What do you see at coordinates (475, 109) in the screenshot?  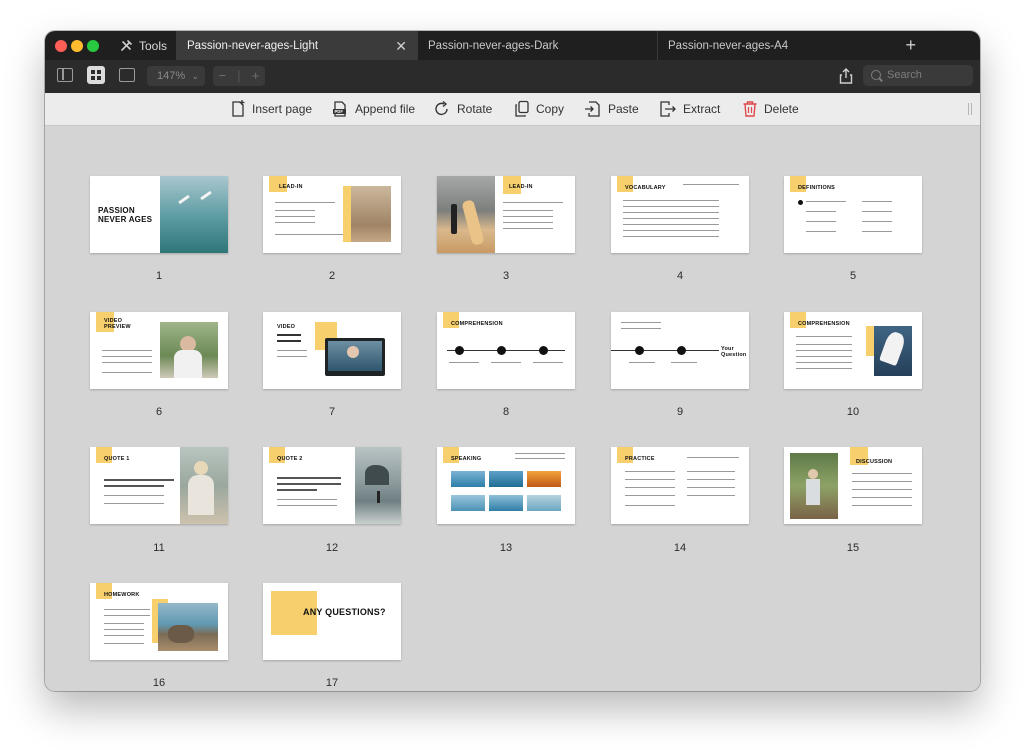 I see `rotate-label: Rotate` at bounding box center [475, 109].